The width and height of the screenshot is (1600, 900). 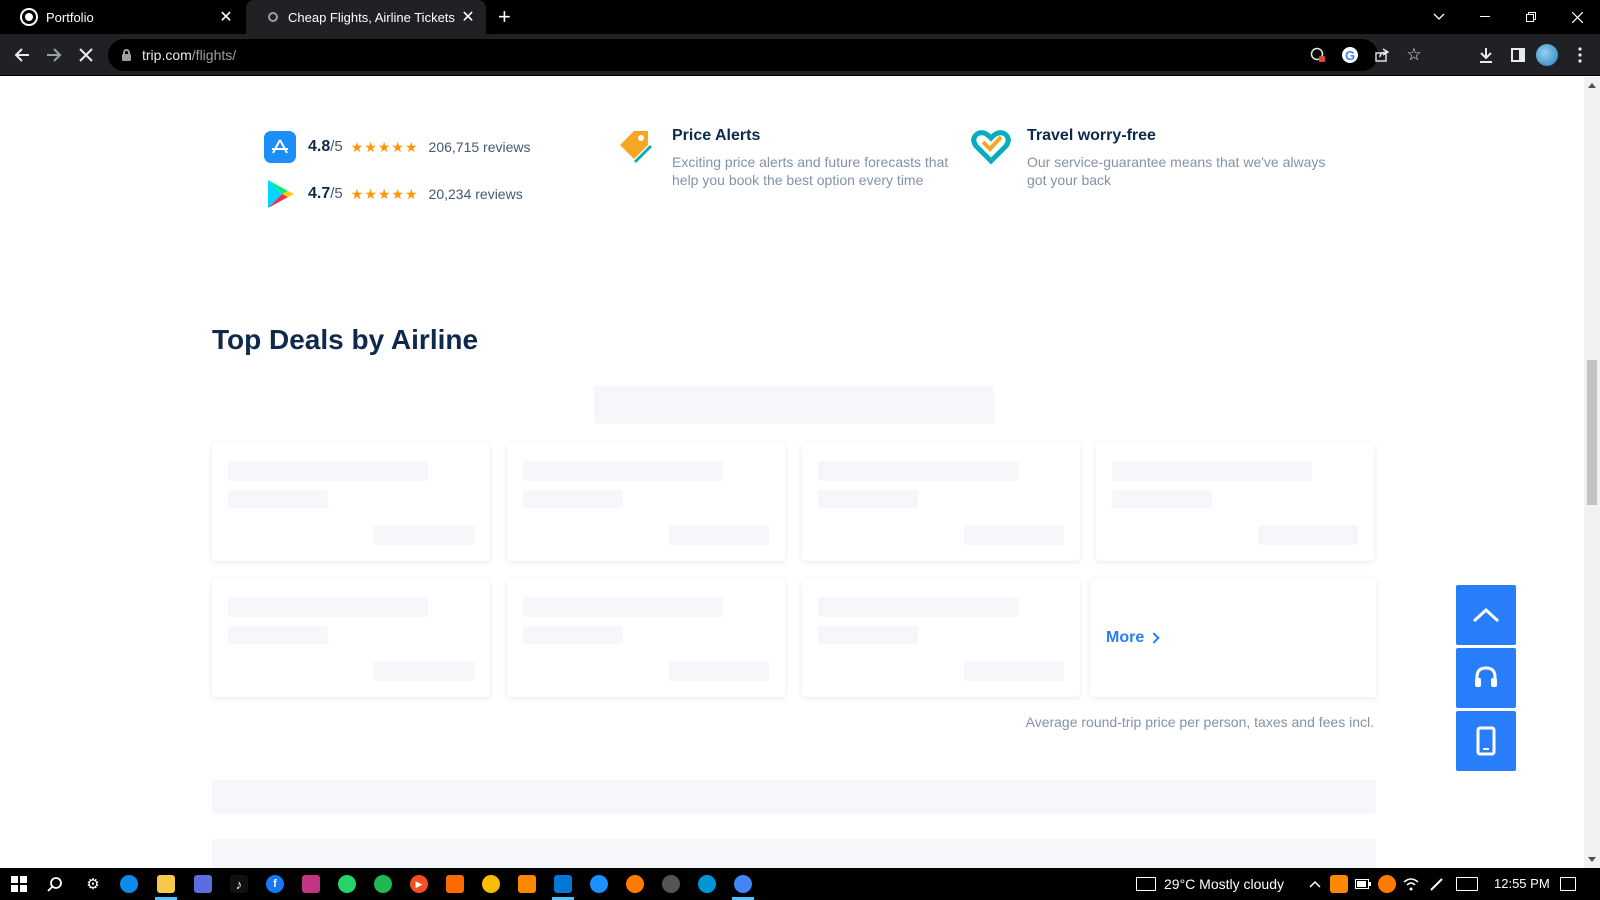 I want to click on clock: 12:55 PM, so click(x=1522, y=883).